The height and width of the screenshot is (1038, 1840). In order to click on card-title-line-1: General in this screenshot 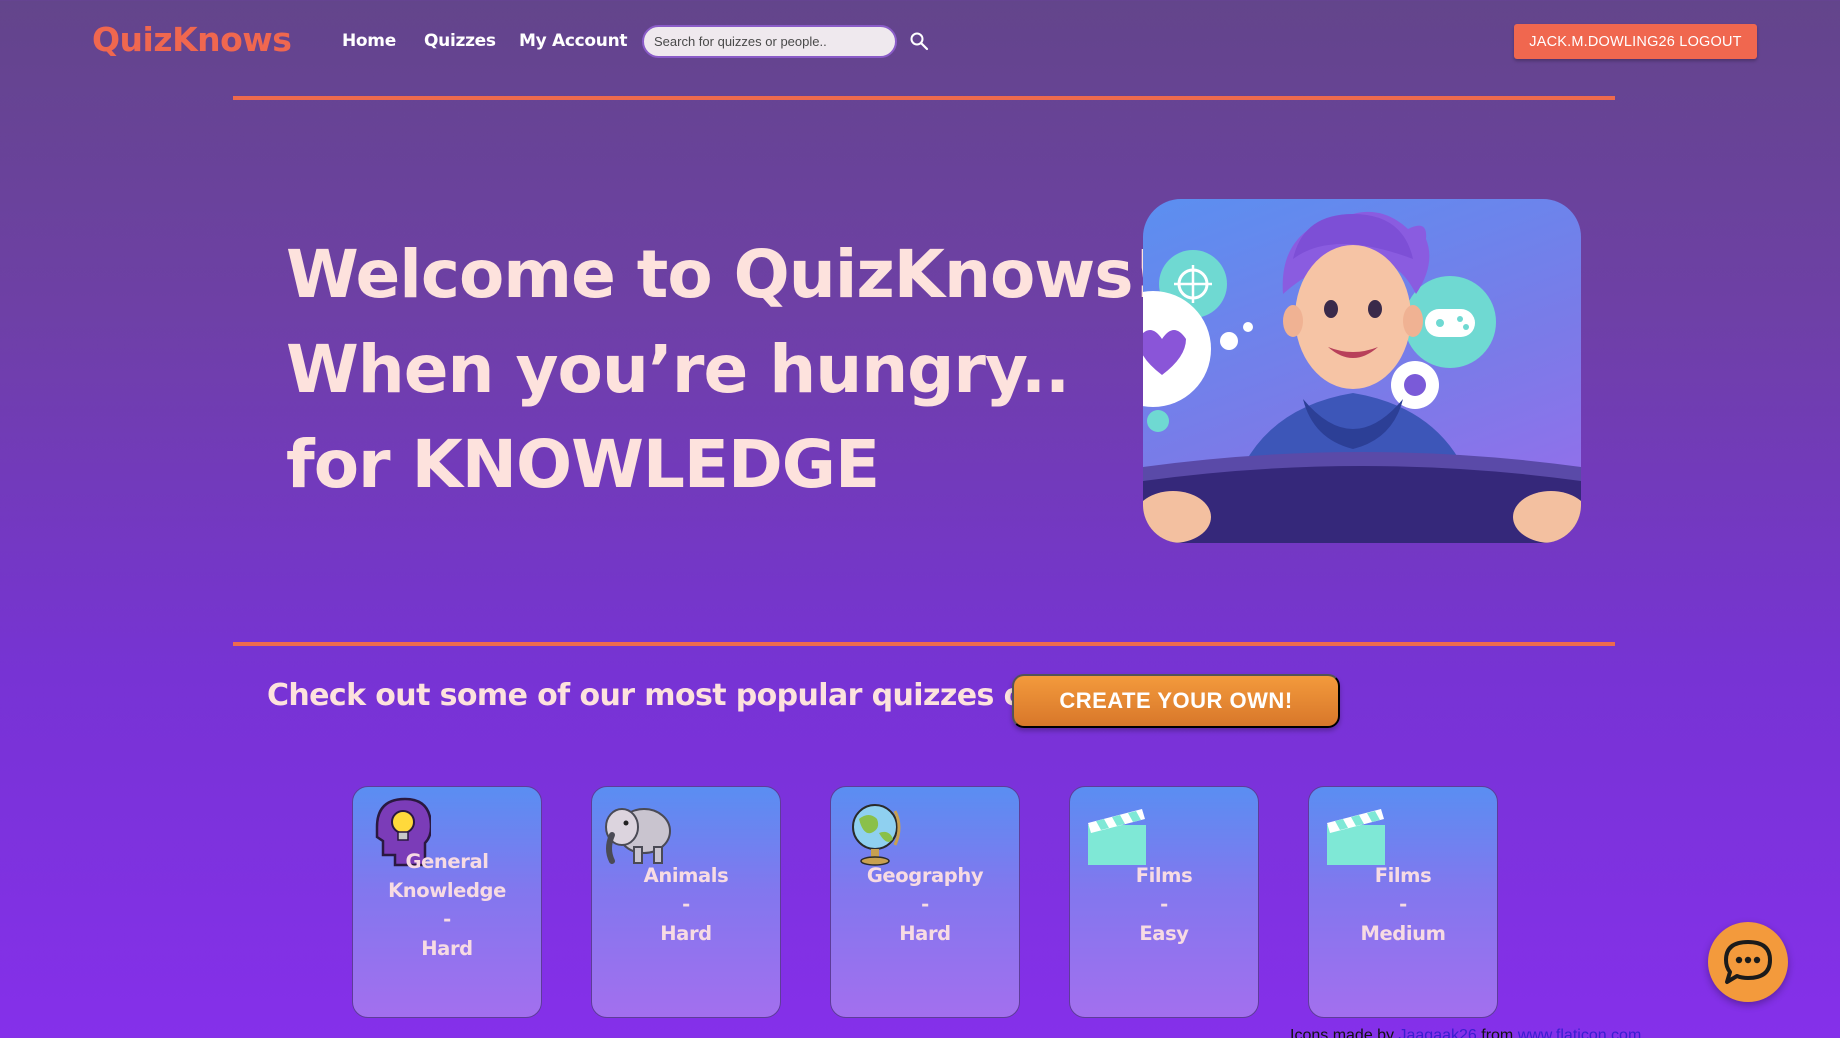, I will do `click(447, 861)`.